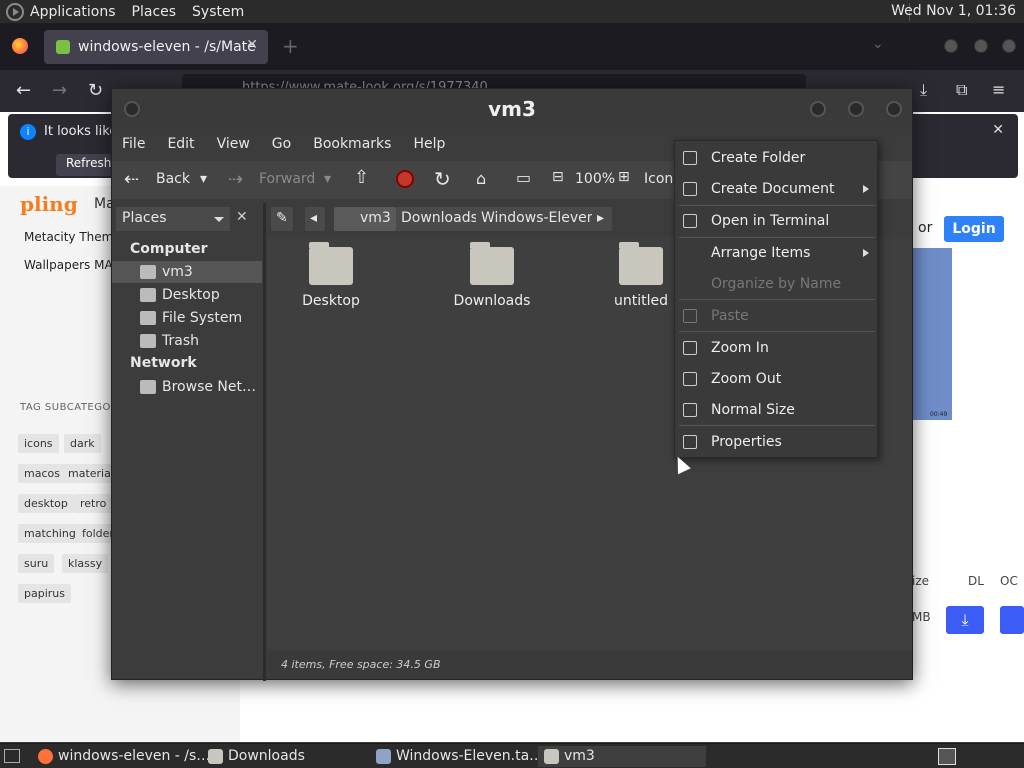 This screenshot has width=1024, height=768. Describe the element at coordinates (622, 756) in the screenshot. I see `taskbar-item-vm3: vm3` at that location.